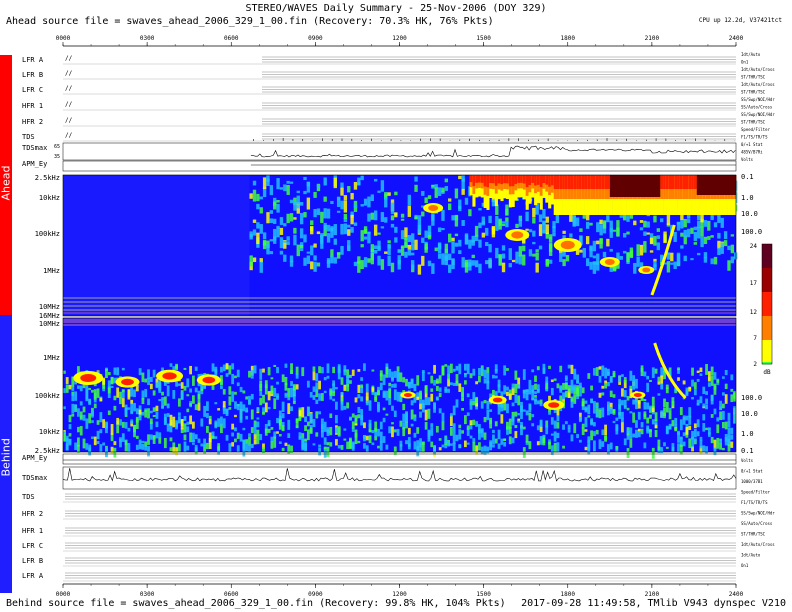 Image resolution: width=792 pixels, height=612 pixels. Describe the element at coordinates (51, 358) in the screenshot. I see `behind-freq-label: 1MHz` at that location.